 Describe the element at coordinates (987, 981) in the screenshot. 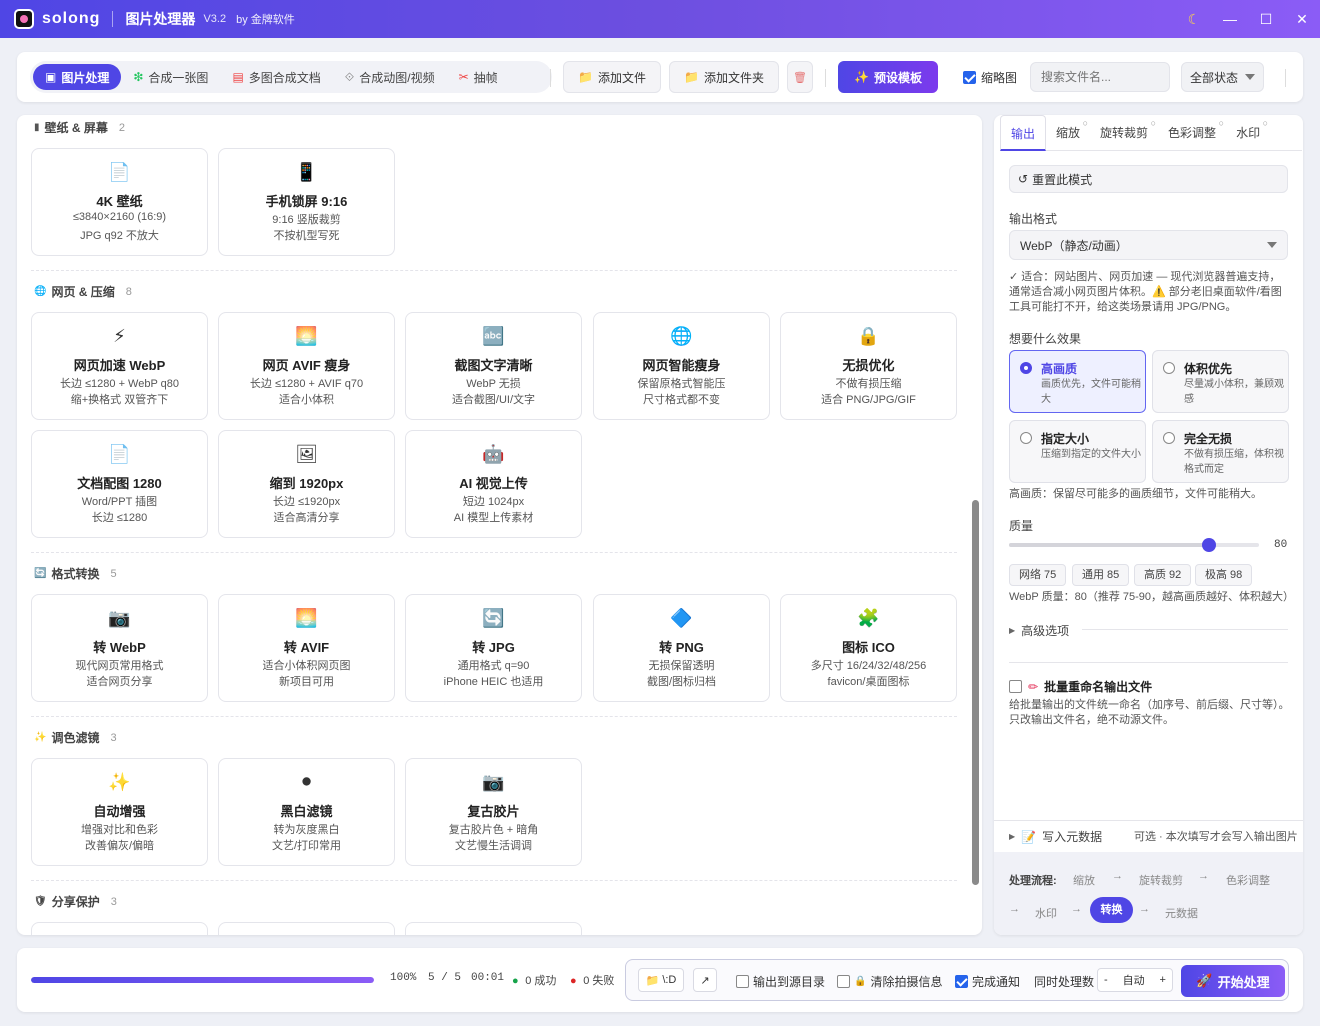

I see `notify-toggle: 完成通知` at that location.